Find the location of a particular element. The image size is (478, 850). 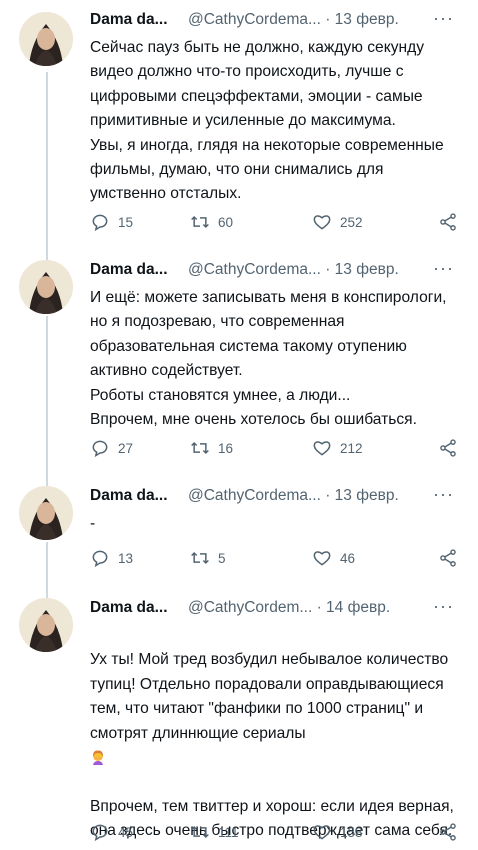

like-button: 46 is located at coordinates (333, 558).